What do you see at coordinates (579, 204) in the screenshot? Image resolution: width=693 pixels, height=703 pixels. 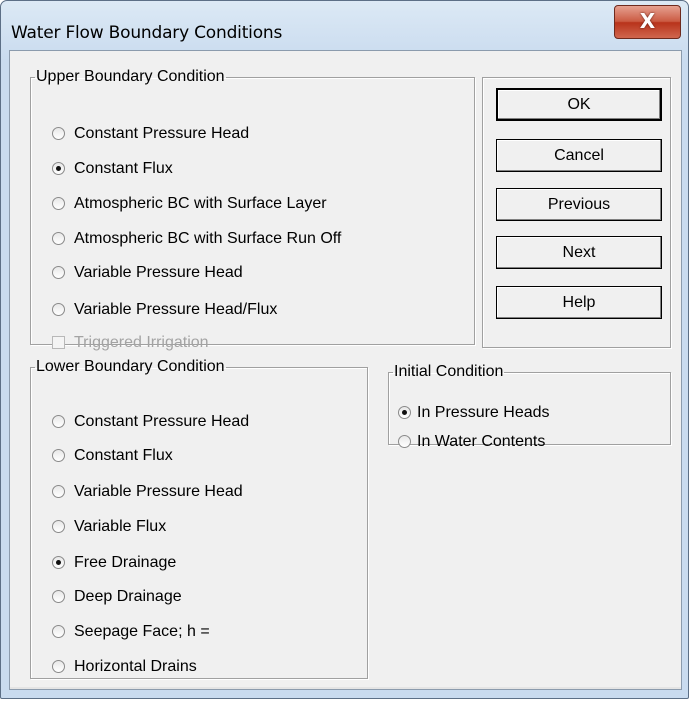 I see `previous-button: Previous` at bounding box center [579, 204].